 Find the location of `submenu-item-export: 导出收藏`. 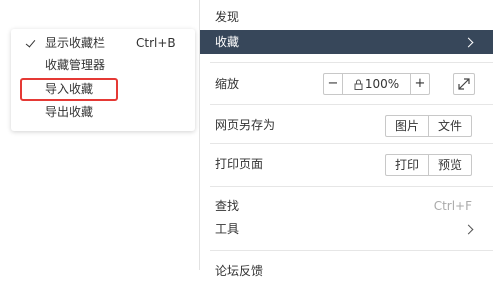

submenu-item-export: 导出收藏 is located at coordinates (103, 112).